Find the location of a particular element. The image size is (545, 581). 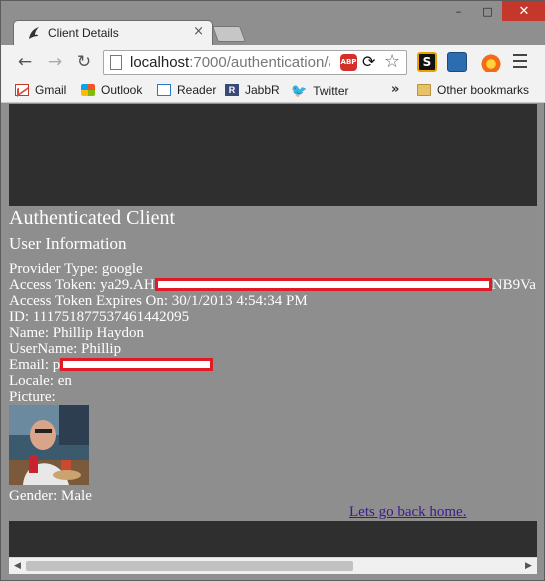

folder-icon is located at coordinates (424, 90).